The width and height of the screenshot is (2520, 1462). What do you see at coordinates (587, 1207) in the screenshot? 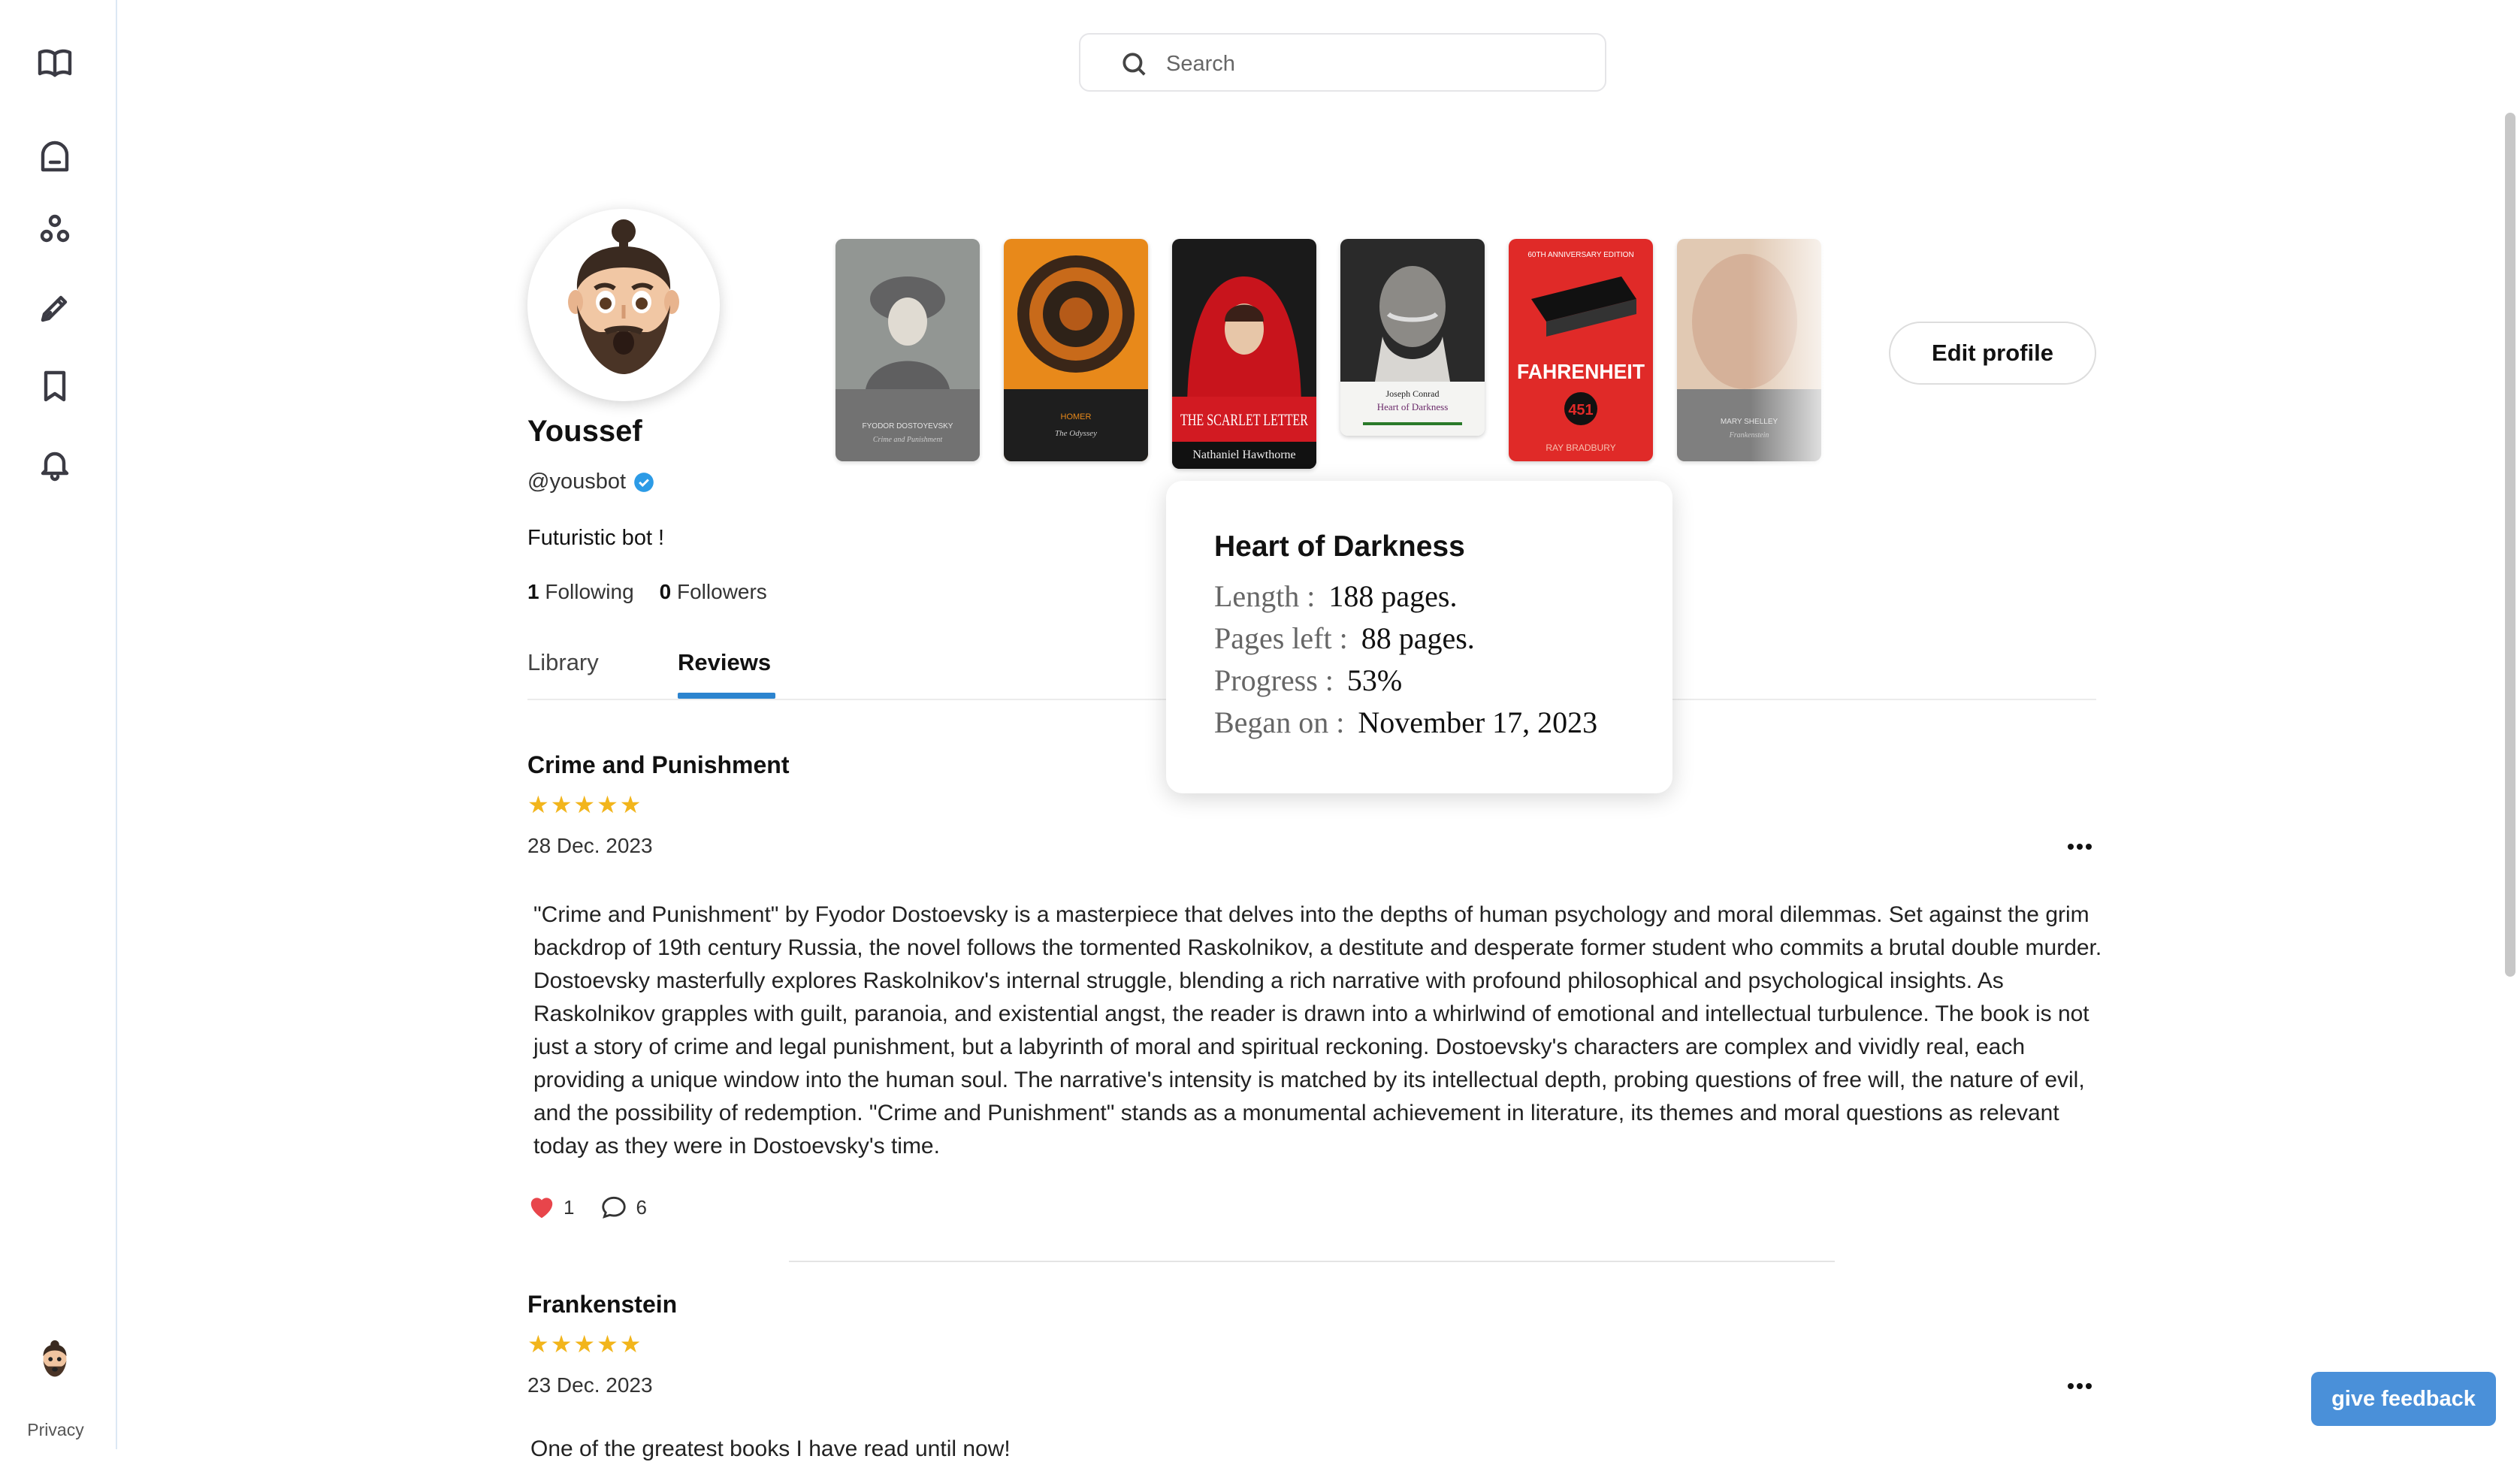
I see `review-reactions: 1 6` at bounding box center [587, 1207].